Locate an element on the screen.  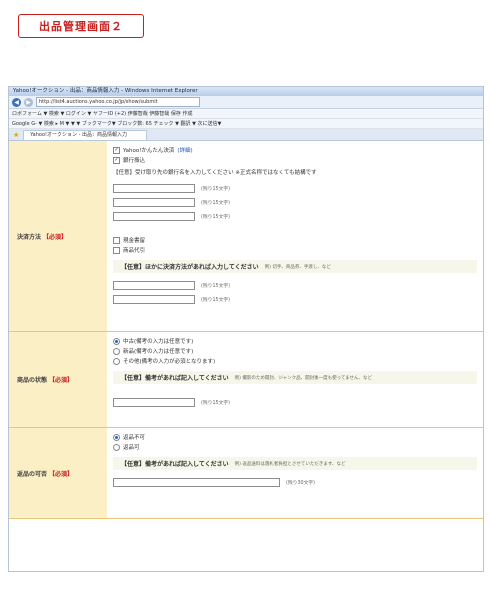
returns-label-text: 返品の可否 is located at coordinates (32, 474).